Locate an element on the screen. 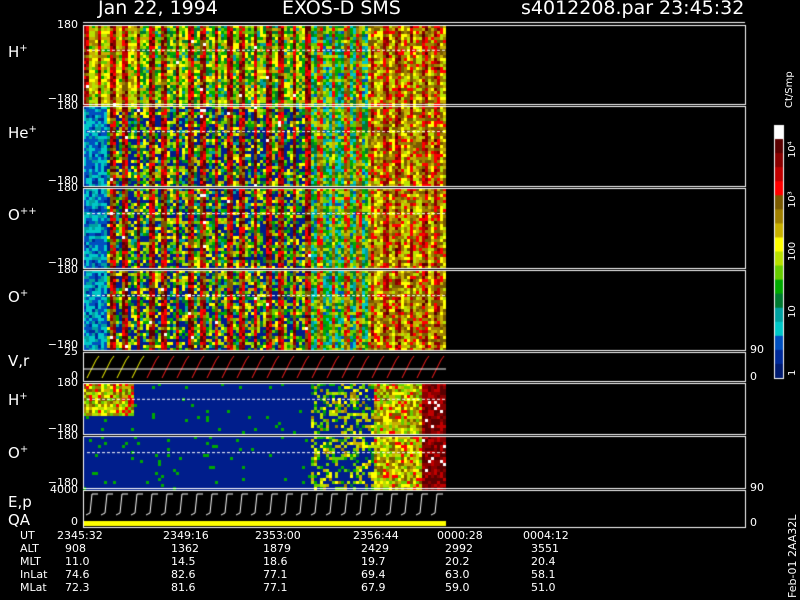 This screenshot has height=600, width=800. time-row-value: 20.4 is located at coordinates (543, 561).